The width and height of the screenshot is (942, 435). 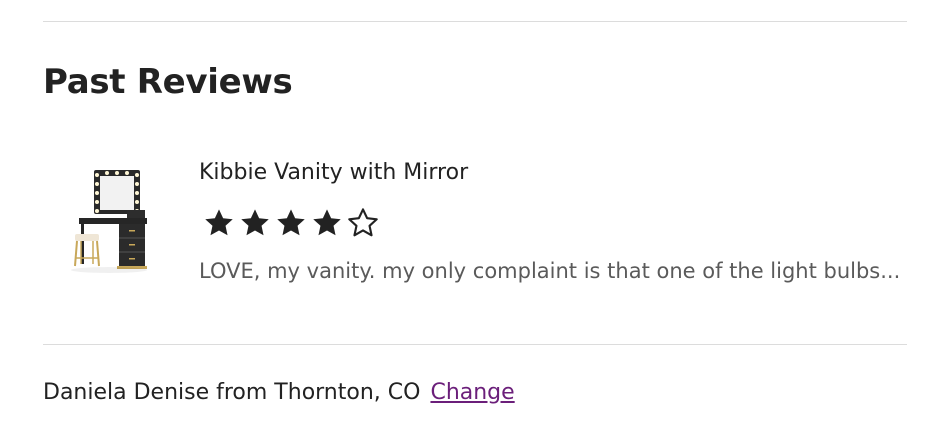 I want to click on change-location-link: Change, so click(x=472, y=392).